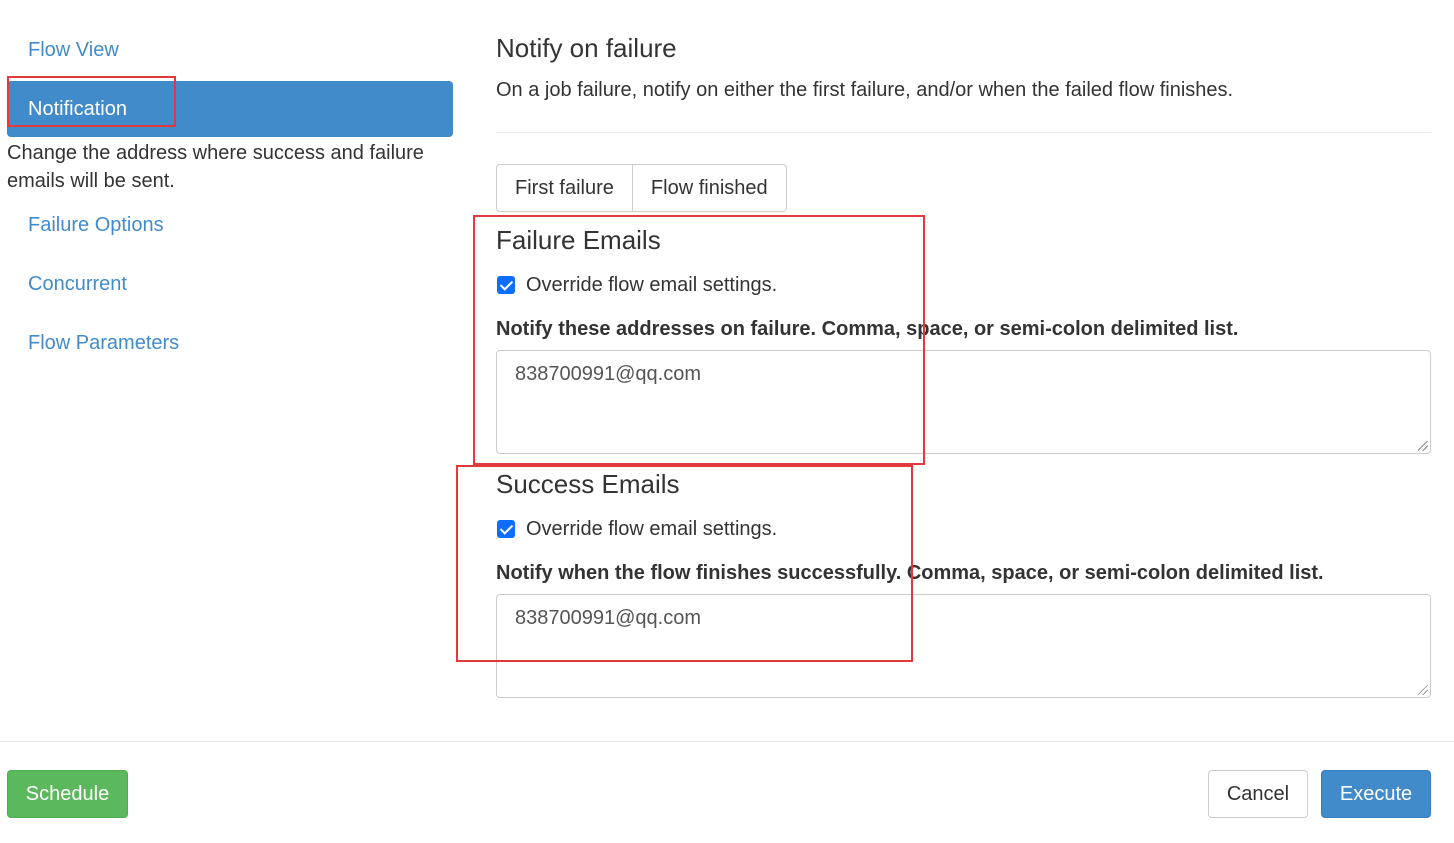 This screenshot has width=1454, height=843. Describe the element at coordinates (963, 646) in the screenshot. I see `success-emails-textarea: 838700991@qq.com` at that location.